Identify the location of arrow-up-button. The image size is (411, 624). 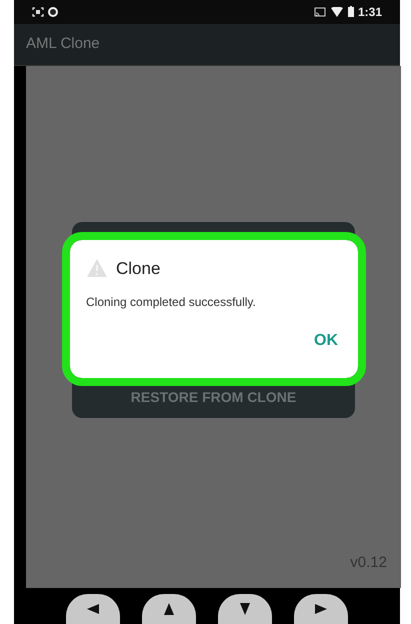
(169, 609).